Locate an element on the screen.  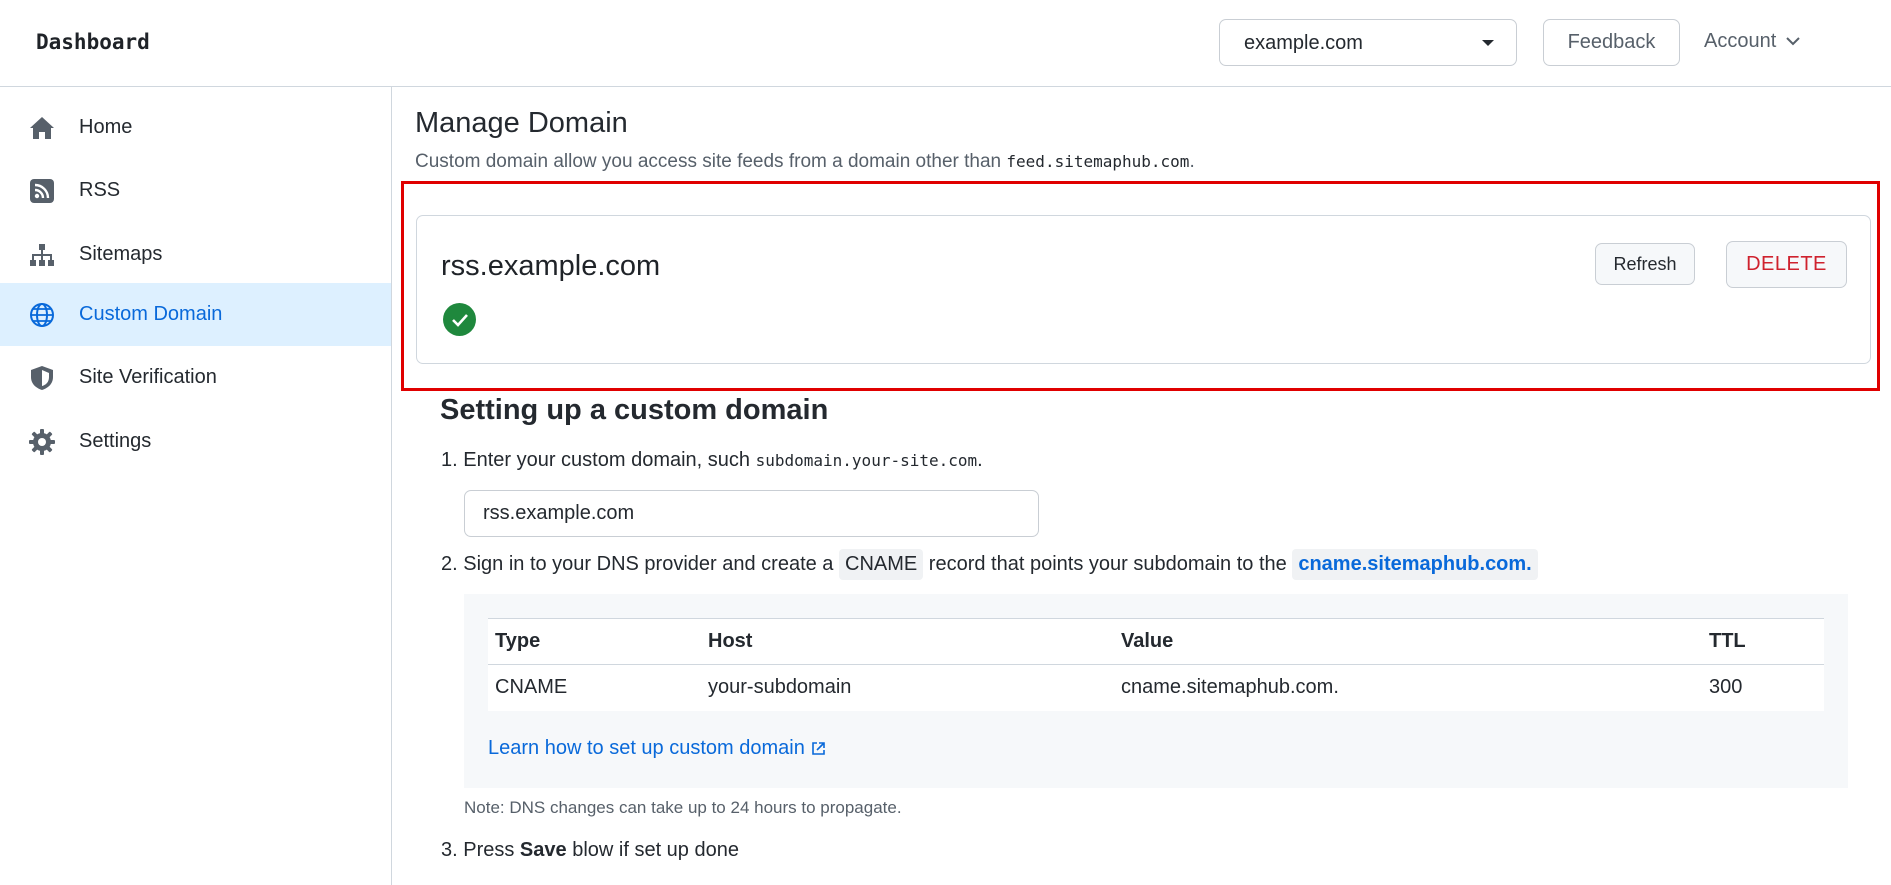
sidebar-item-rss: RSS is located at coordinates (195, 190).